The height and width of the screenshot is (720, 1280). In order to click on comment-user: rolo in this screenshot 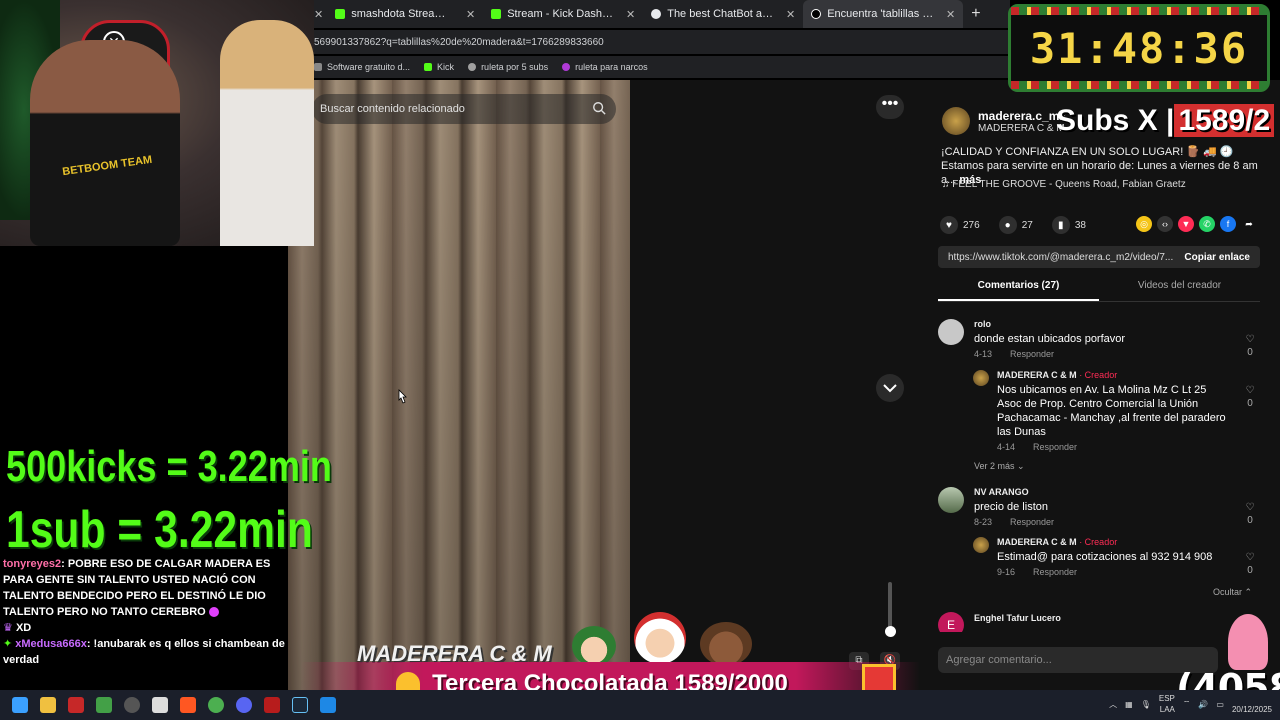, I will do `click(1099, 324)`.